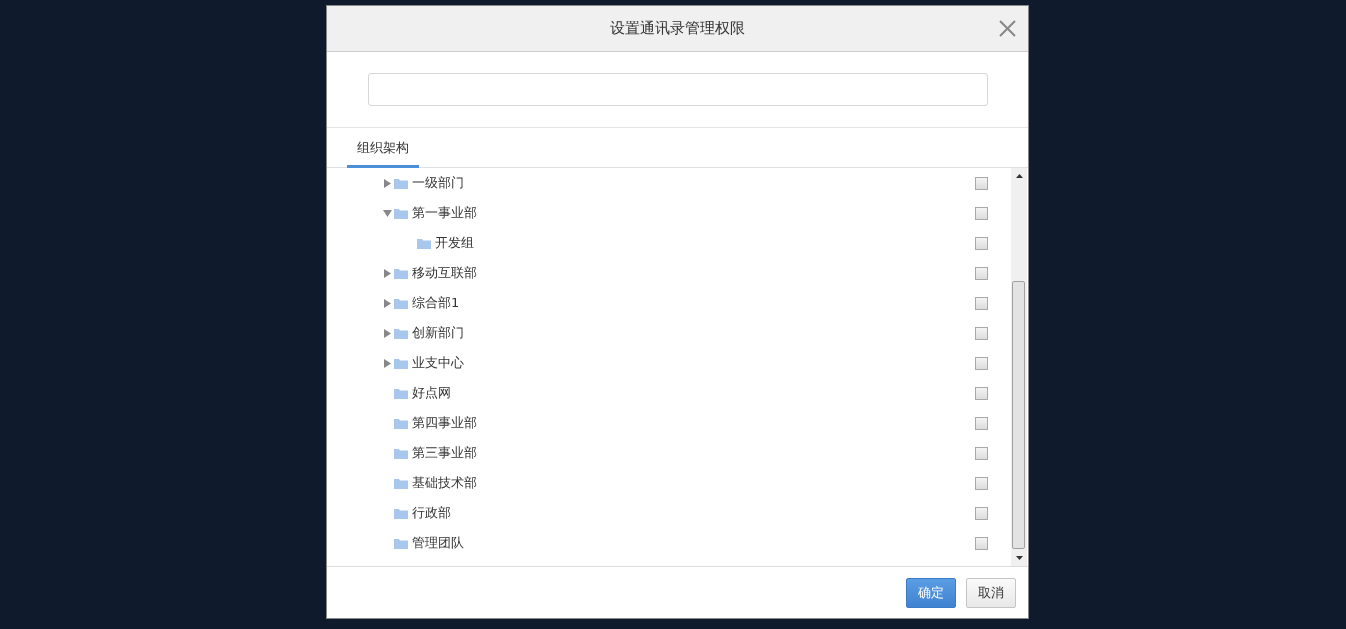  I want to click on tree-item-label: 第三事业部, so click(444, 453).